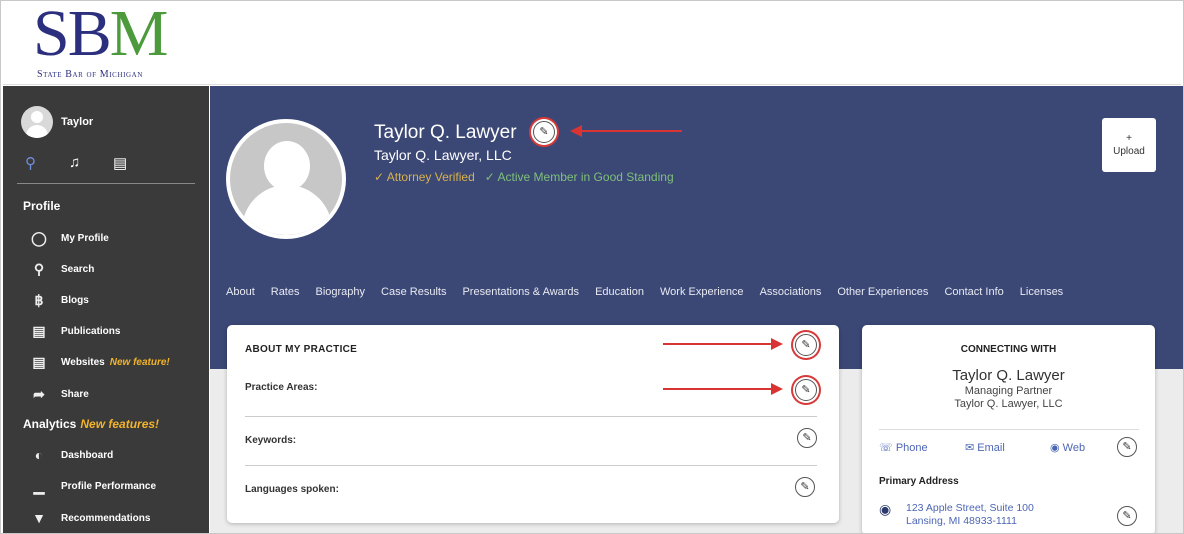  I want to click on sidebar-item-label: Search, so click(78, 269).